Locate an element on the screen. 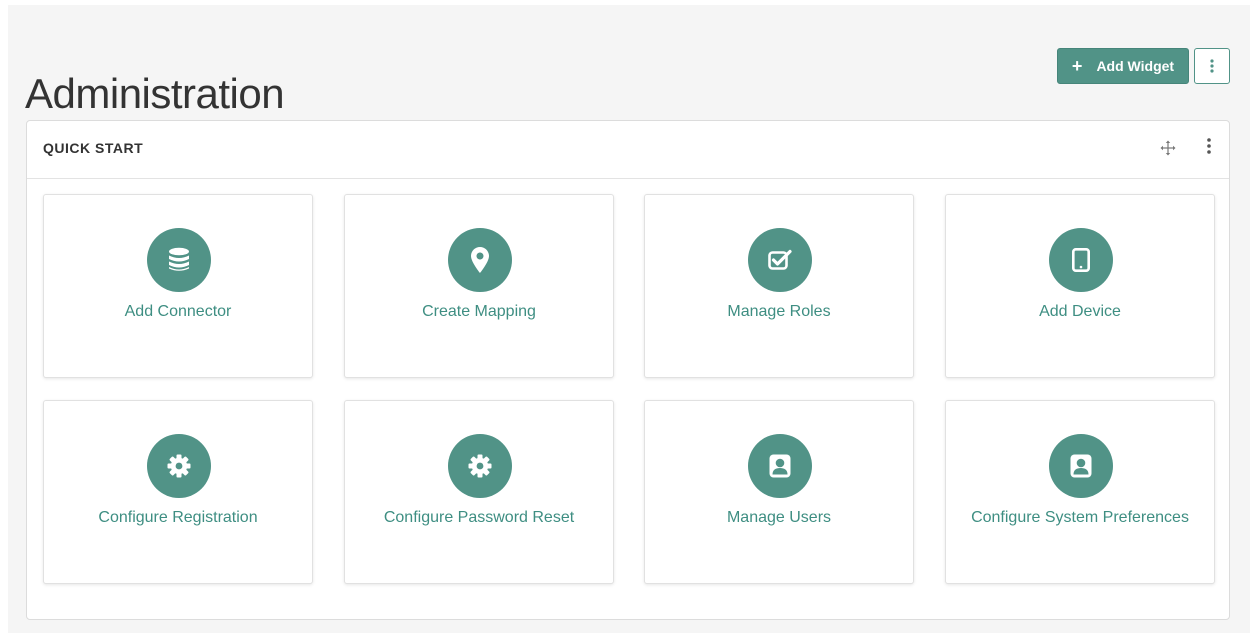 The image size is (1254, 638). tile-configure-password-reset: Configure Password Reset is located at coordinates (479, 492).